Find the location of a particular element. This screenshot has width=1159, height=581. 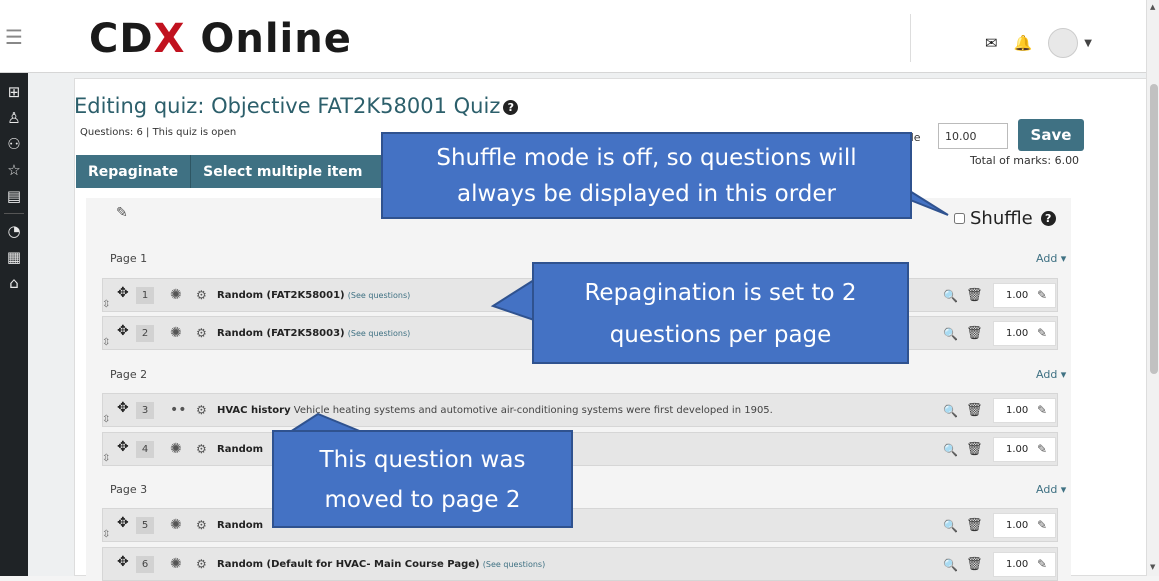

shuffle-help-icon: ? is located at coordinates (1048, 218).